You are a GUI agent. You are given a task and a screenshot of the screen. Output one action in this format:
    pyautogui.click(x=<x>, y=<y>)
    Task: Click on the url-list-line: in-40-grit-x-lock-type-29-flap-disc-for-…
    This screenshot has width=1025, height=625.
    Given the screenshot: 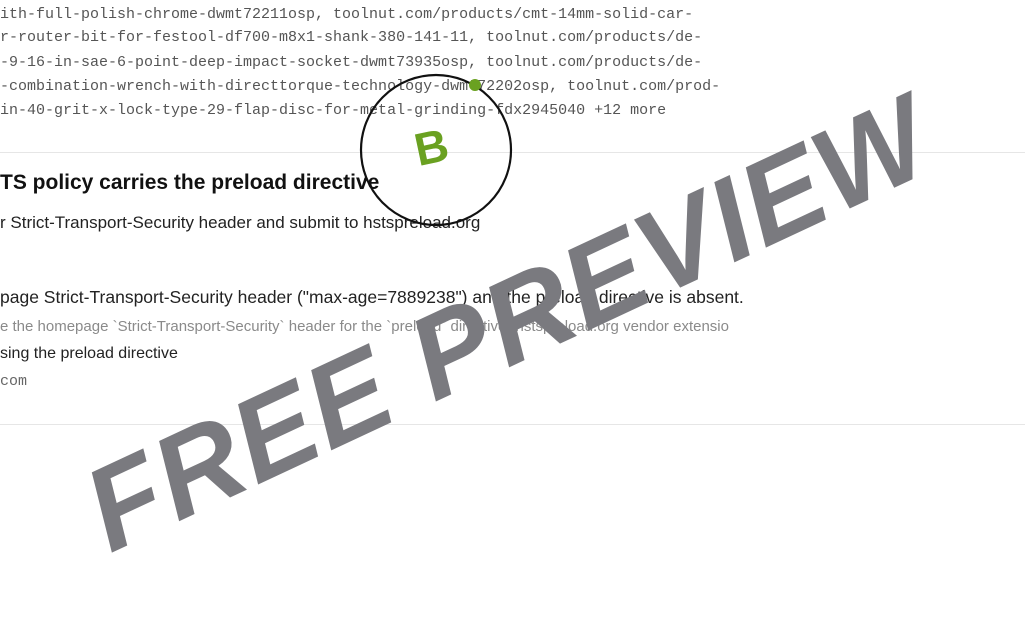 What is the action you would take?
    pyautogui.click(x=333, y=110)
    